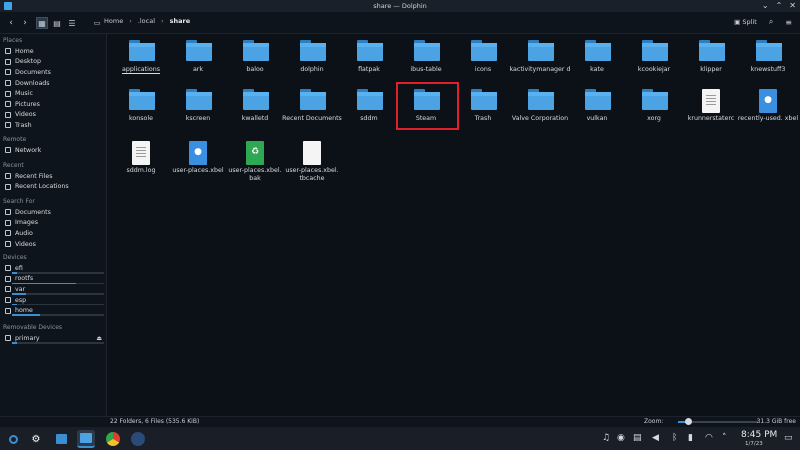 Image resolution: width=800 pixels, height=450 pixels. I want to click on bluetooth-icon: ᛒ, so click(674, 438).